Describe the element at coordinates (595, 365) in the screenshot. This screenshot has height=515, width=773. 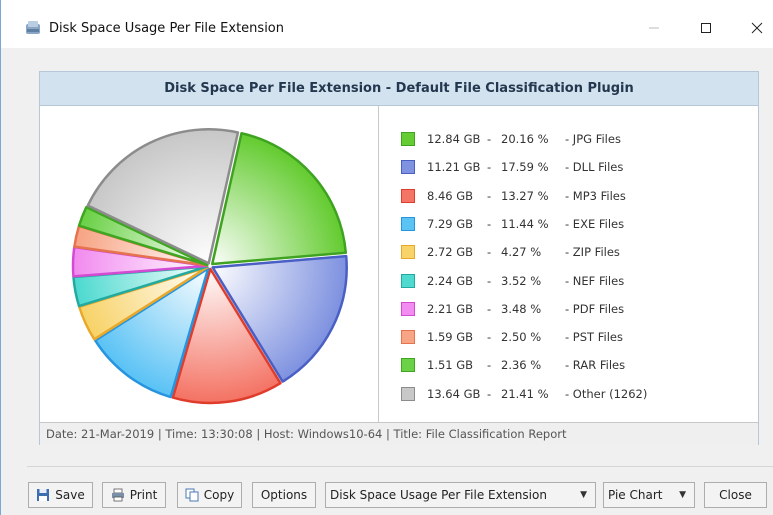
I see `legend-label: - RAR Files` at that location.